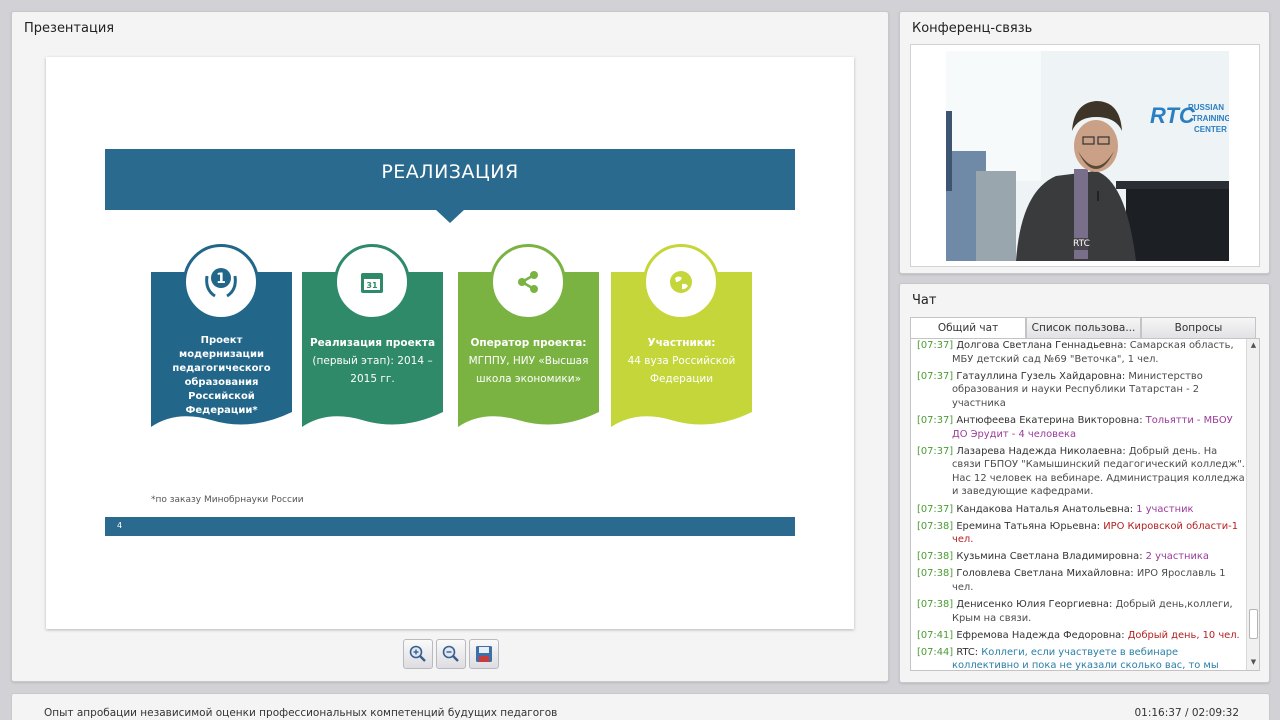 The image size is (1280, 720). I want to click on globe-icon, so click(681, 282).